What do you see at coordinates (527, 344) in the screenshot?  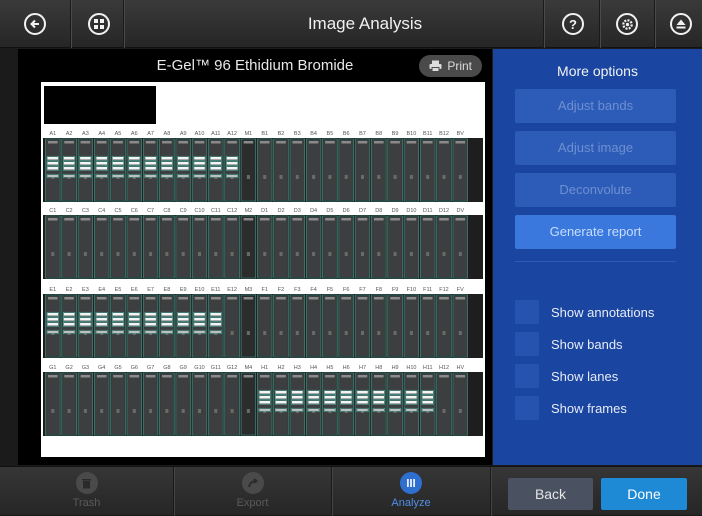 I see `show-bands-checkbox` at bounding box center [527, 344].